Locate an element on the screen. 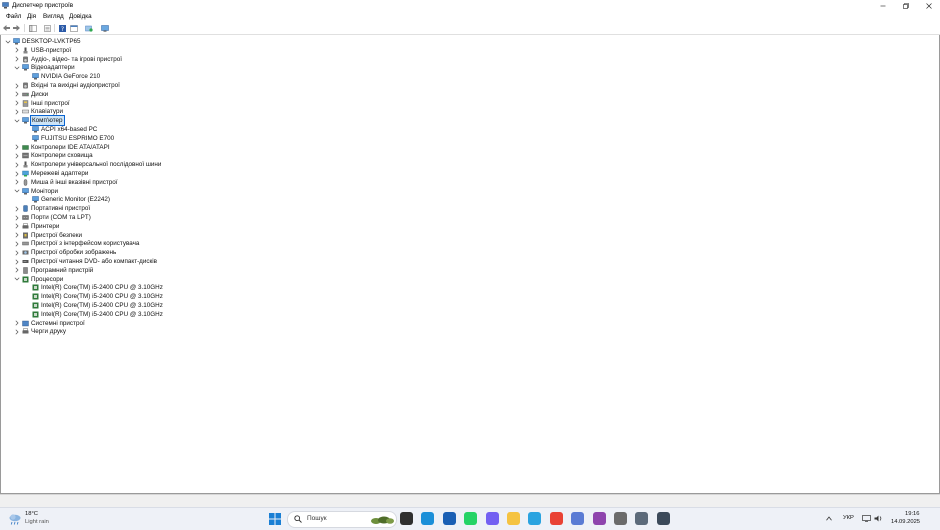 This screenshot has height=530, width=940. back-button is located at coordinates (6, 28).